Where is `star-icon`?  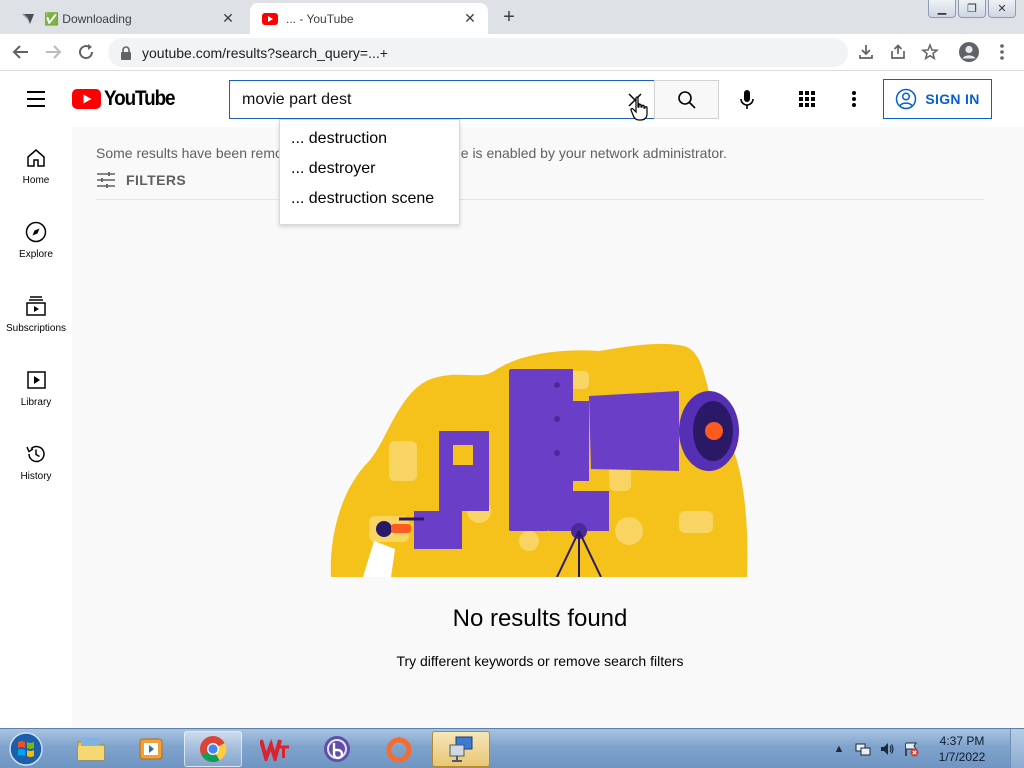 star-icon is located at coordinates (930, 52).